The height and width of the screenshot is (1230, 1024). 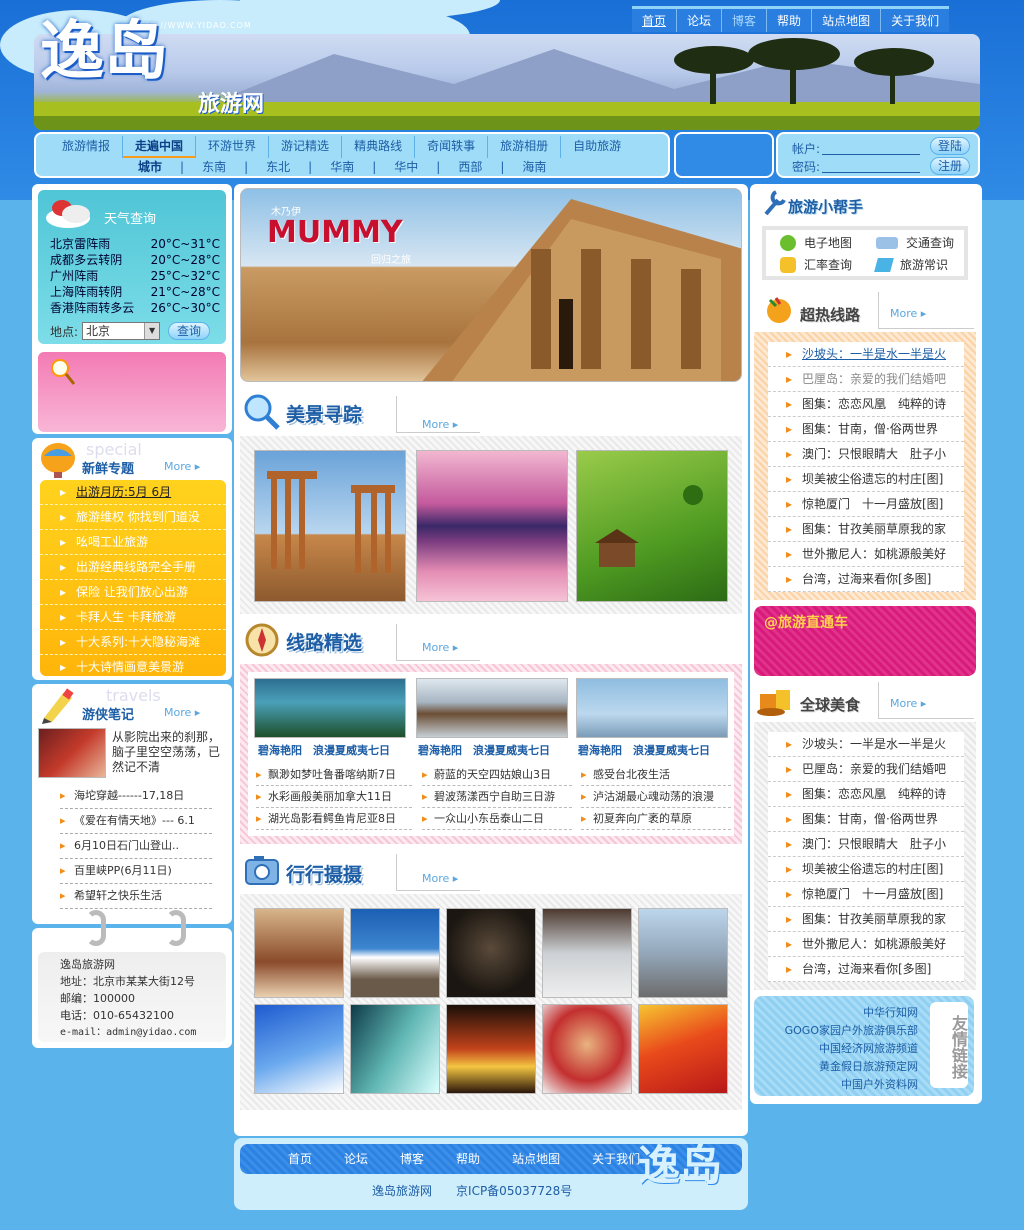 I want to click on nav-album: 旅游相册, so click(x=525, y=147).